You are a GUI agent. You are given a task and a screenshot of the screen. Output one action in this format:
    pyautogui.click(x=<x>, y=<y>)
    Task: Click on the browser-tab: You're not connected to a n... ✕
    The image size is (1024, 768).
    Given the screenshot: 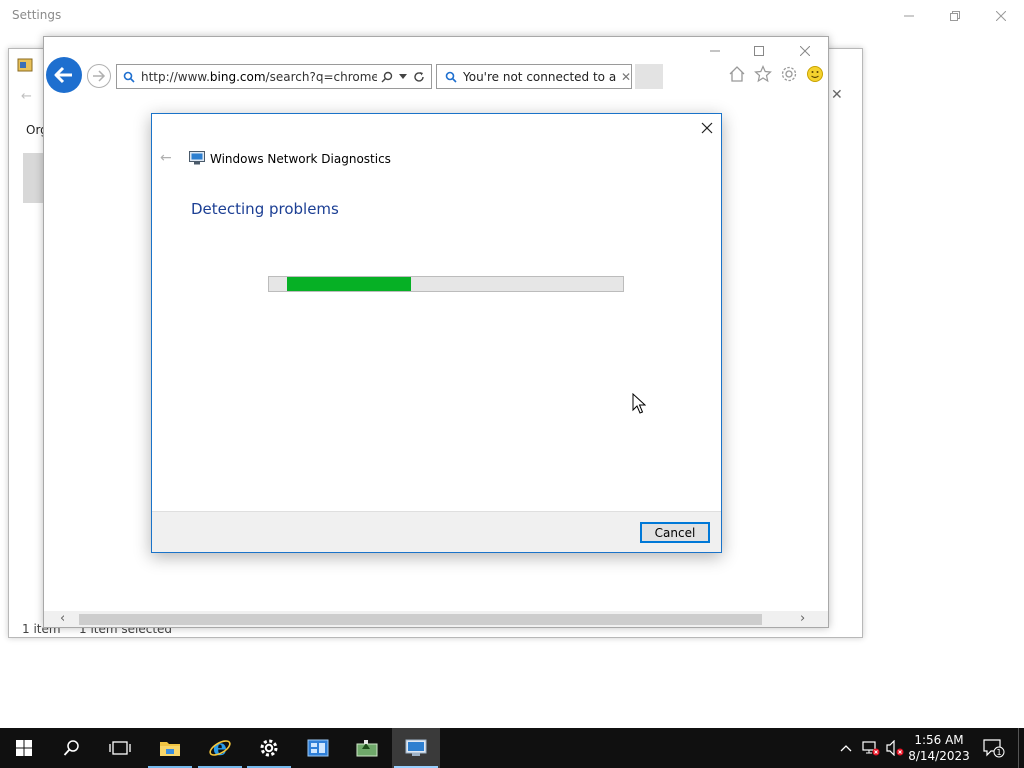 What is the action you would take?
    pyautogui.click(x=534, y=76)
    